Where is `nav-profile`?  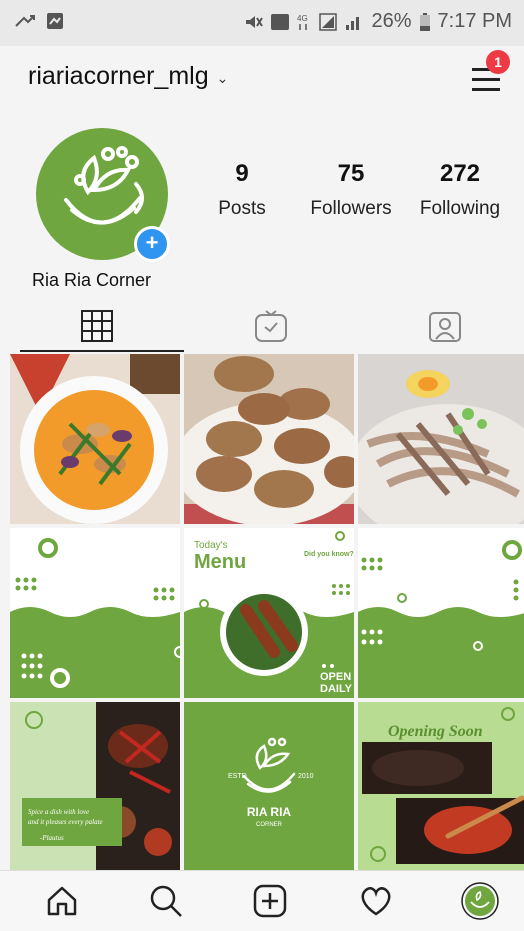
nav-profile is located at coordinates (480, 901).